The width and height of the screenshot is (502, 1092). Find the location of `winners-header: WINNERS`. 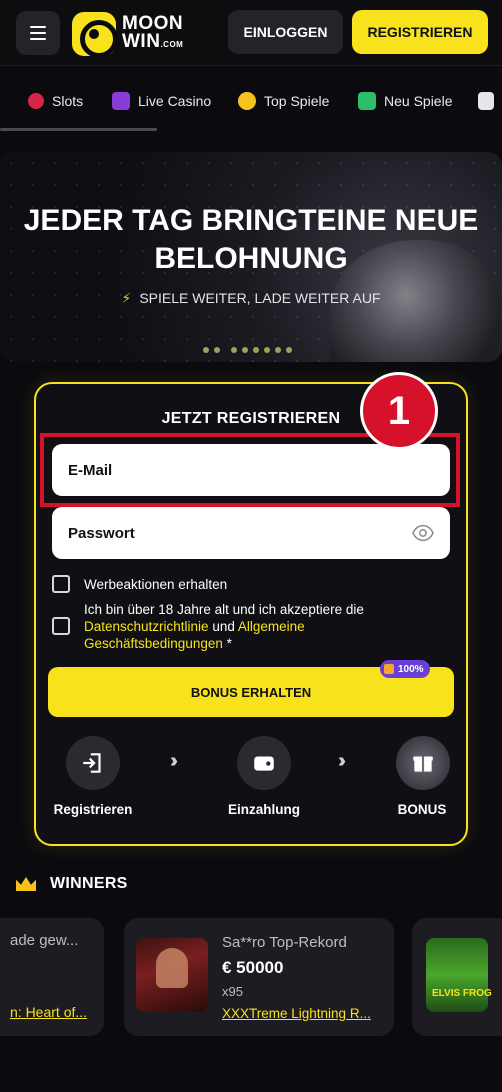

winners-header: WINNERS is located at coordinates (72, 884).